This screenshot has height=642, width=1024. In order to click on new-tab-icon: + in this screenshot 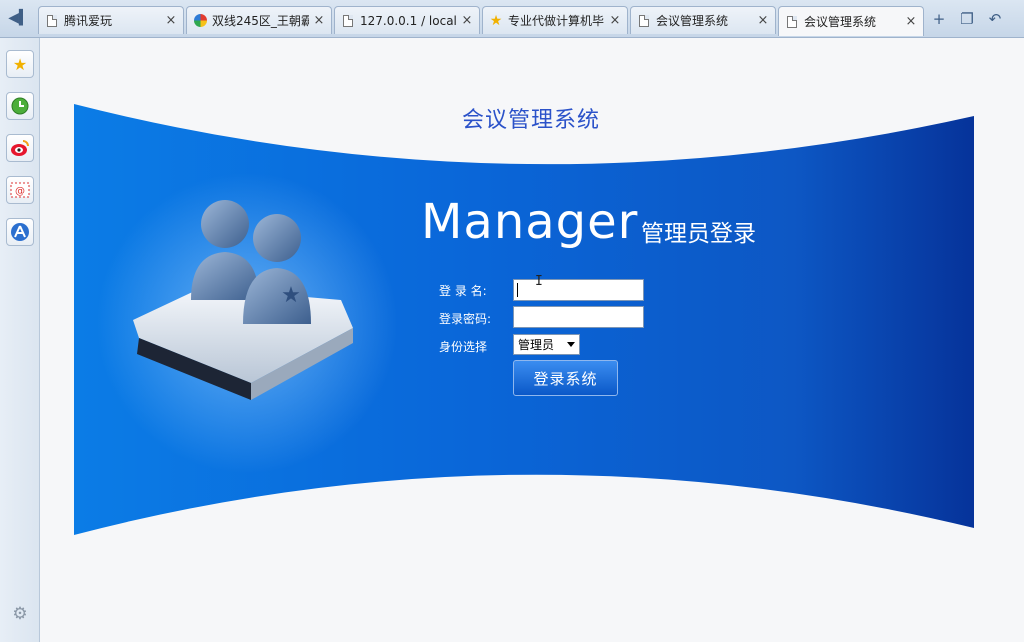, I will do `click(939, 19)`.